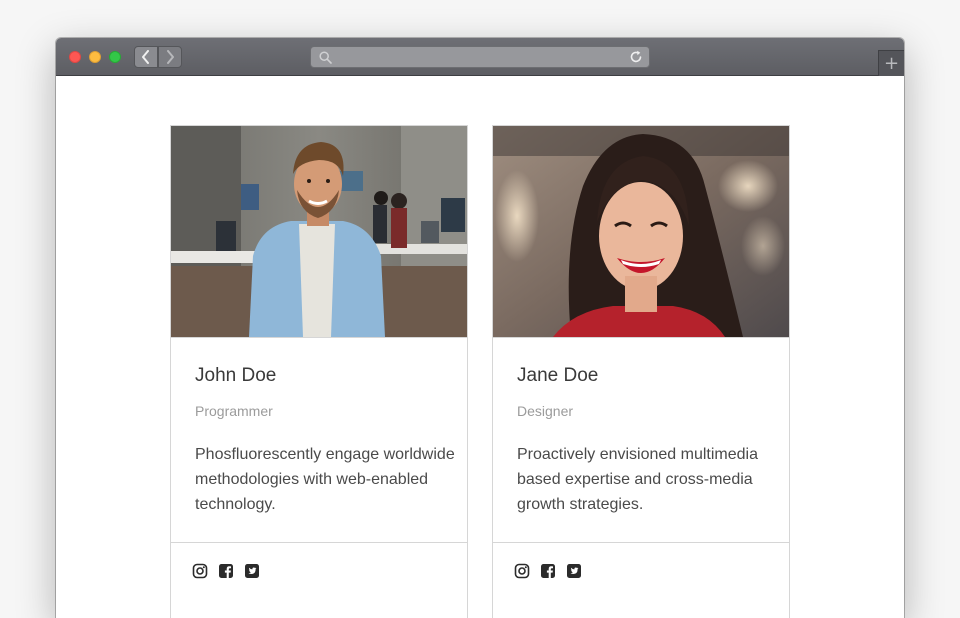  What do you see at coordinates (115, 57) in the screenshot?
I see `maximize-window-button` at bounding box center [115, 57].